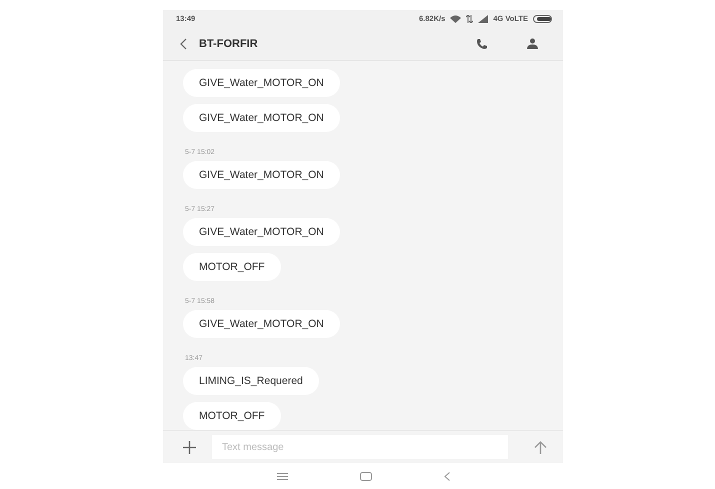 The height and width of the screenshot is (489, 715). Describe the element at coordinates (189, 447) in the screenshot. I see `add-icon` at that location.